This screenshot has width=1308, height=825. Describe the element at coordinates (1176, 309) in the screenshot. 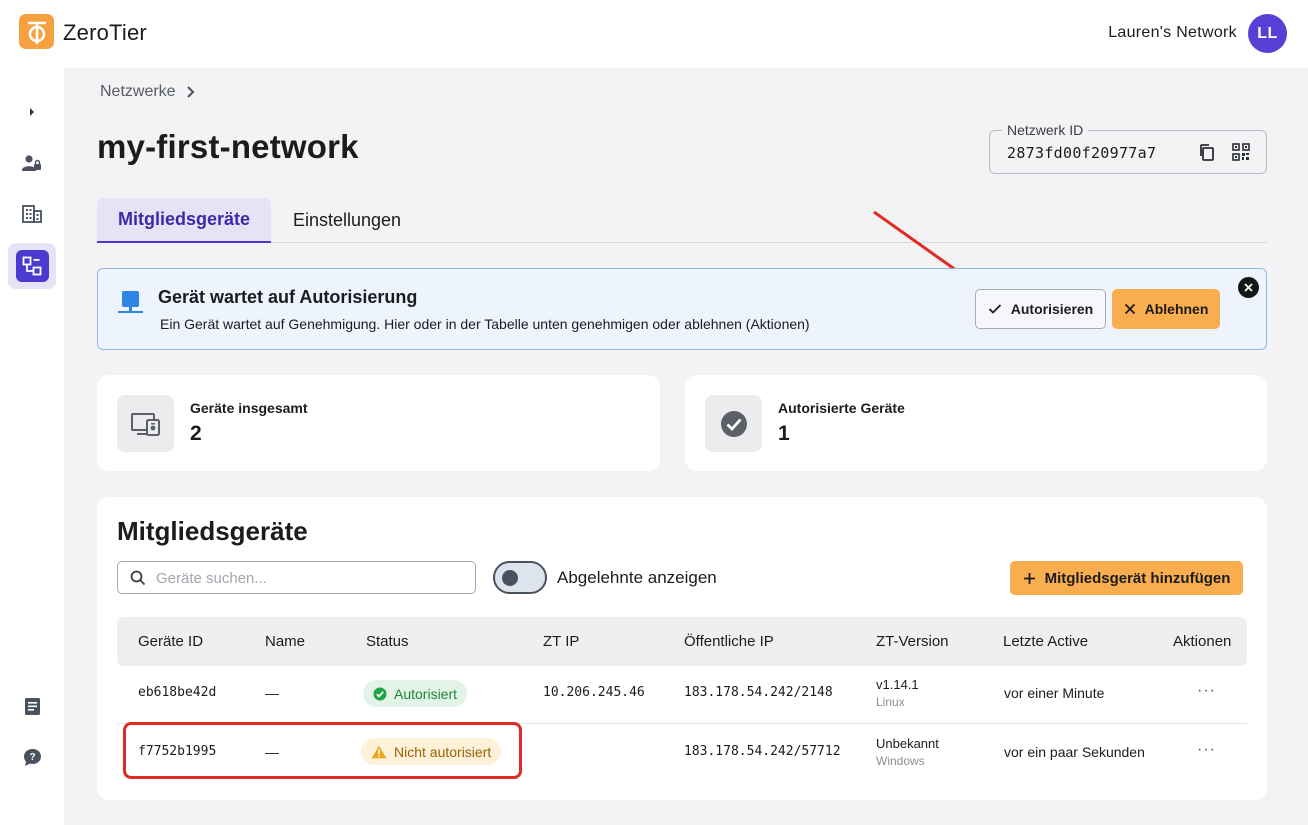

I see `reject-label: Ablehnen` at that location.